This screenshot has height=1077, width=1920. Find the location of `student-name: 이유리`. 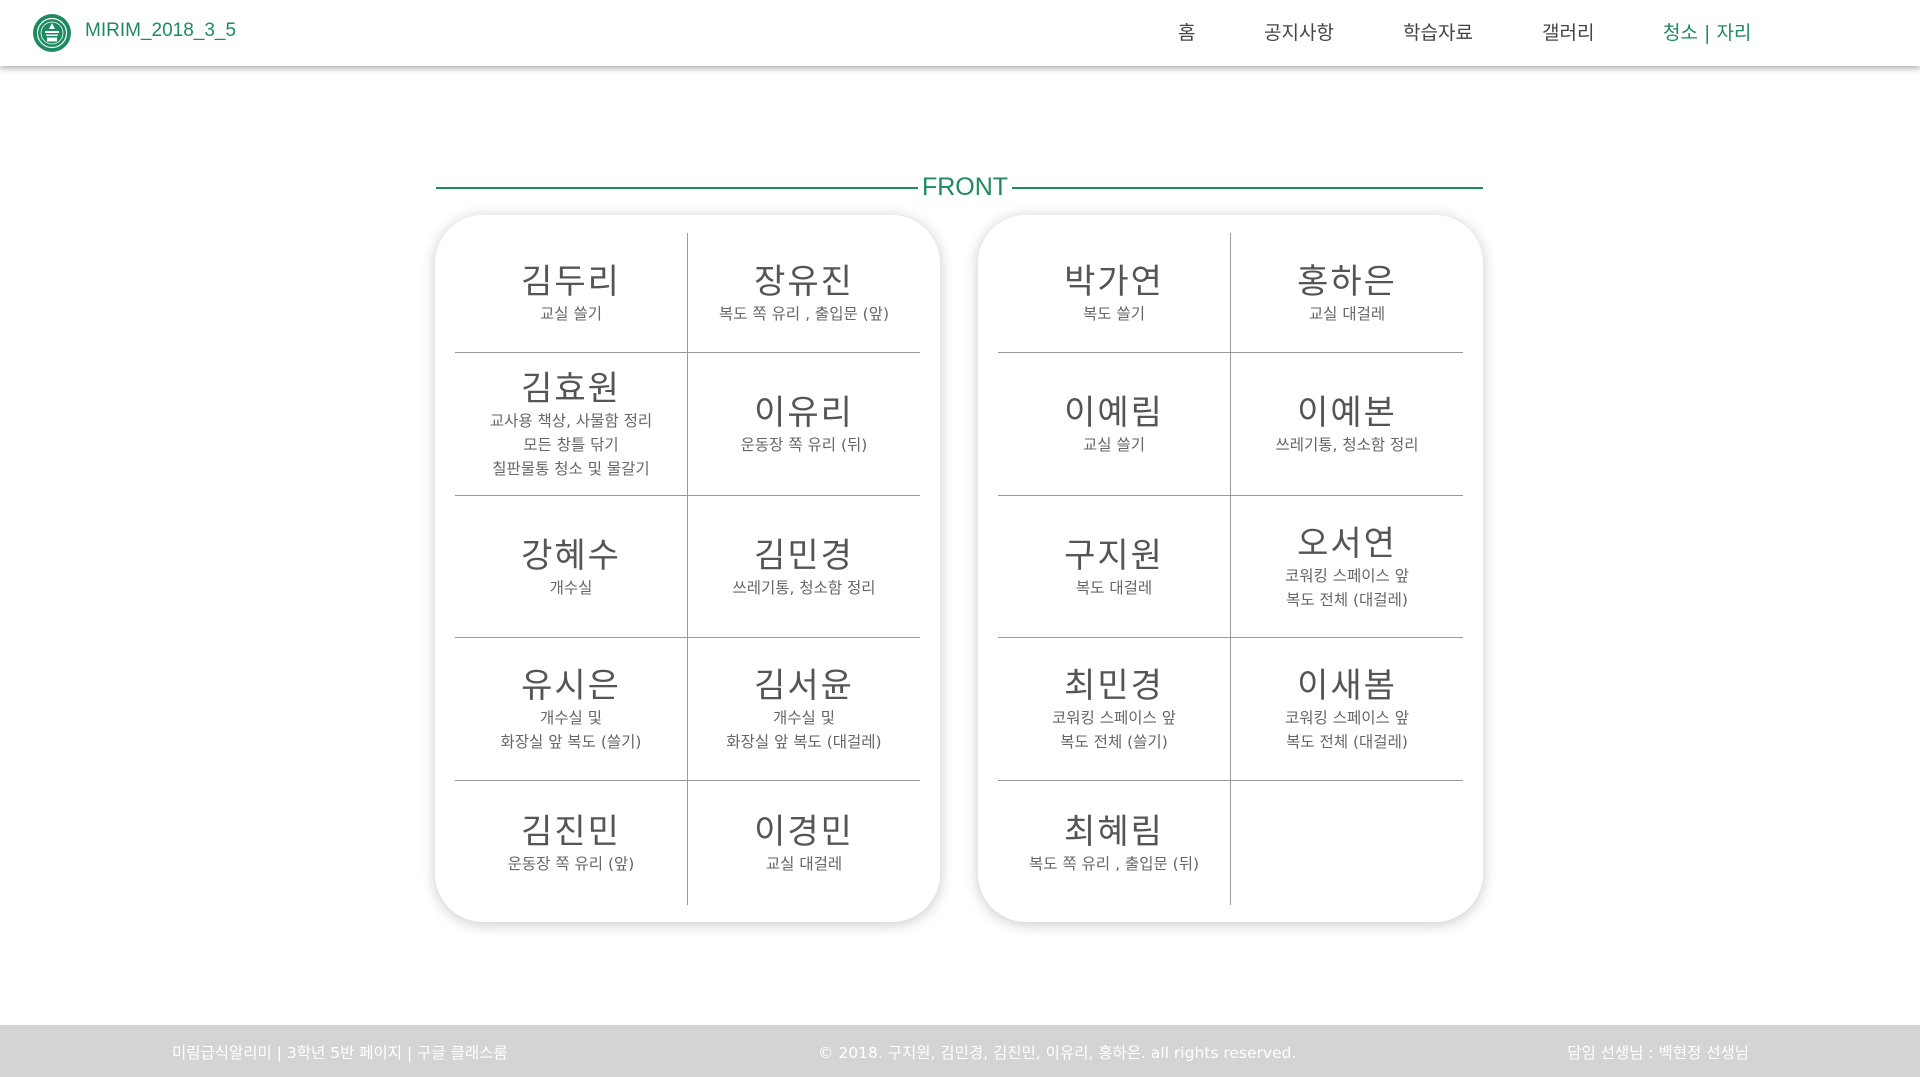

student-name: 이유리 is located at coordinates (804, 413).